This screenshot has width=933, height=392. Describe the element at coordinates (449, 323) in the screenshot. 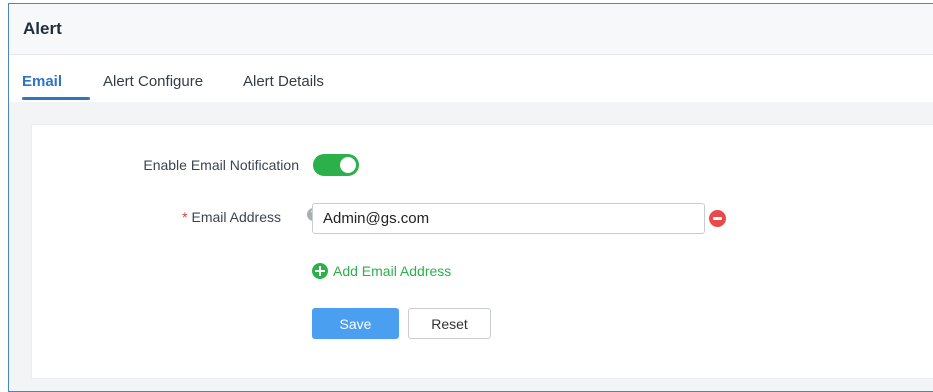

I see `reset-button: Reset` at that location.